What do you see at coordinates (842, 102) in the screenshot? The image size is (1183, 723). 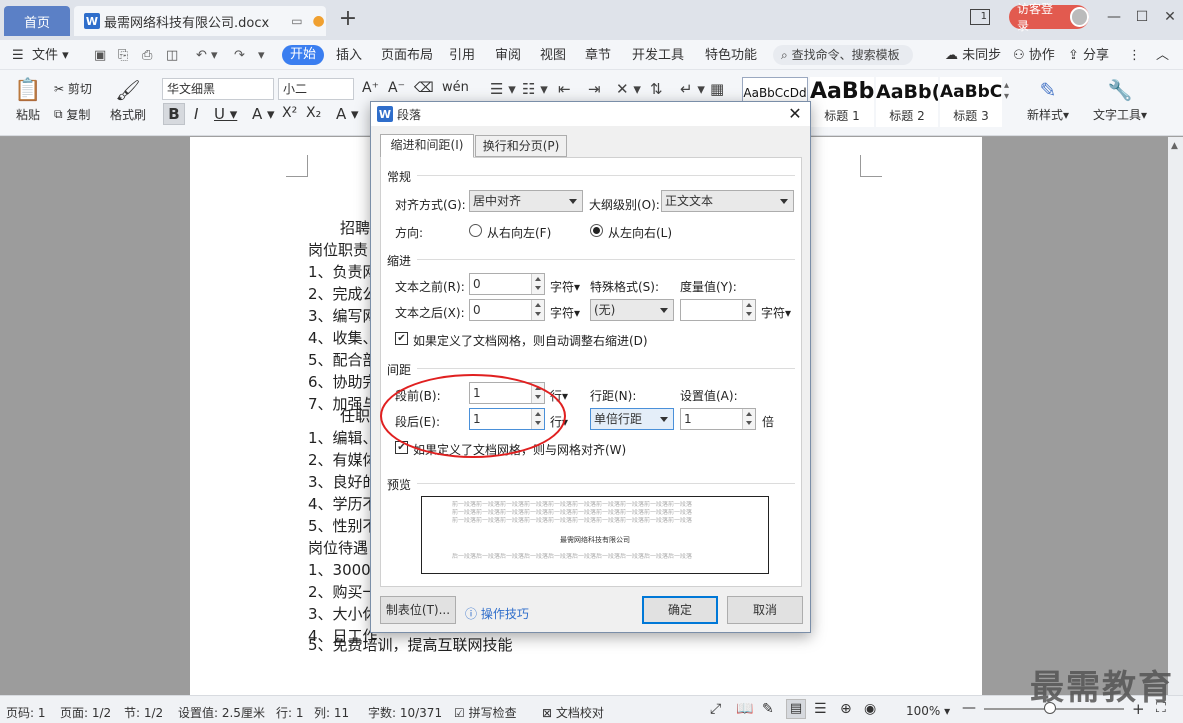 I see `style-heading-1: AaBb 标题 1` at bounding box center [842, 102].